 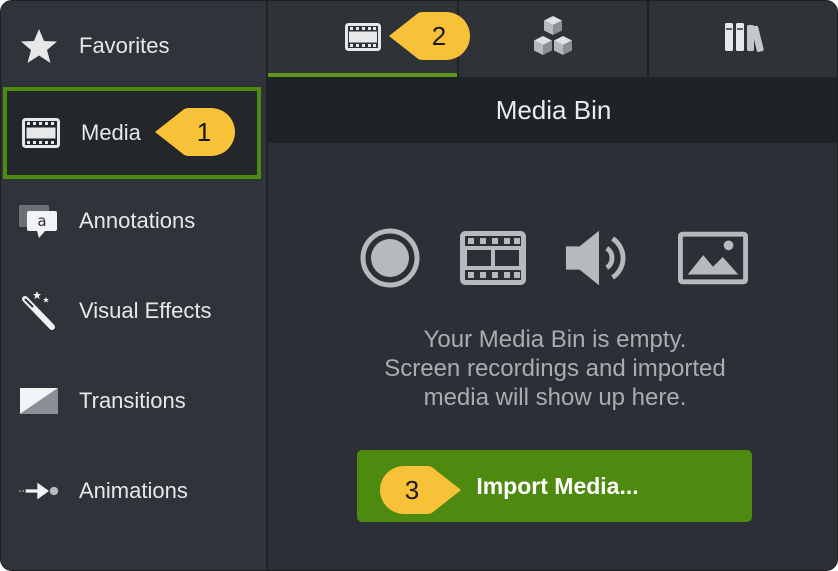 I want to click on audio-speaker-icon, so click(x=599, y=258).